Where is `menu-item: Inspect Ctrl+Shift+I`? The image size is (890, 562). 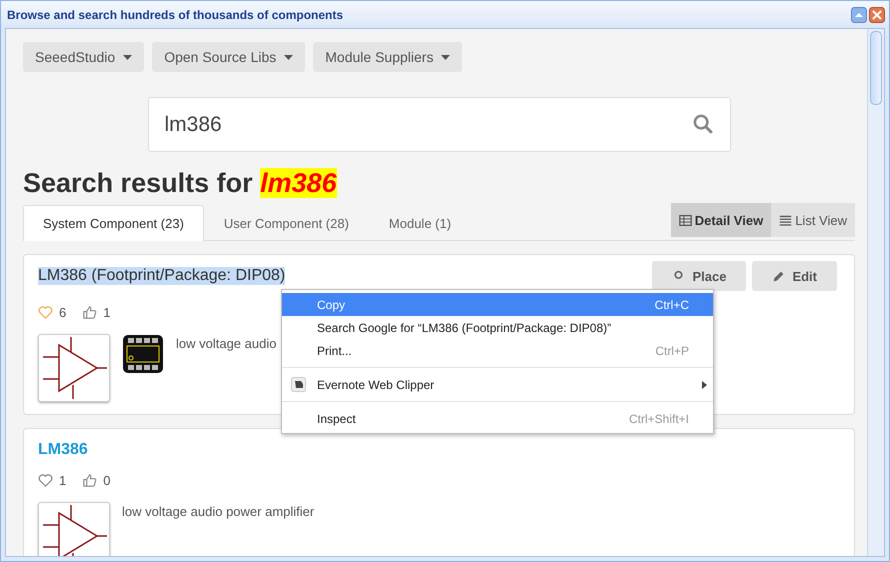
menu-item: Inspect Ctrl+Shift+I is located at coordinates (497, 418).